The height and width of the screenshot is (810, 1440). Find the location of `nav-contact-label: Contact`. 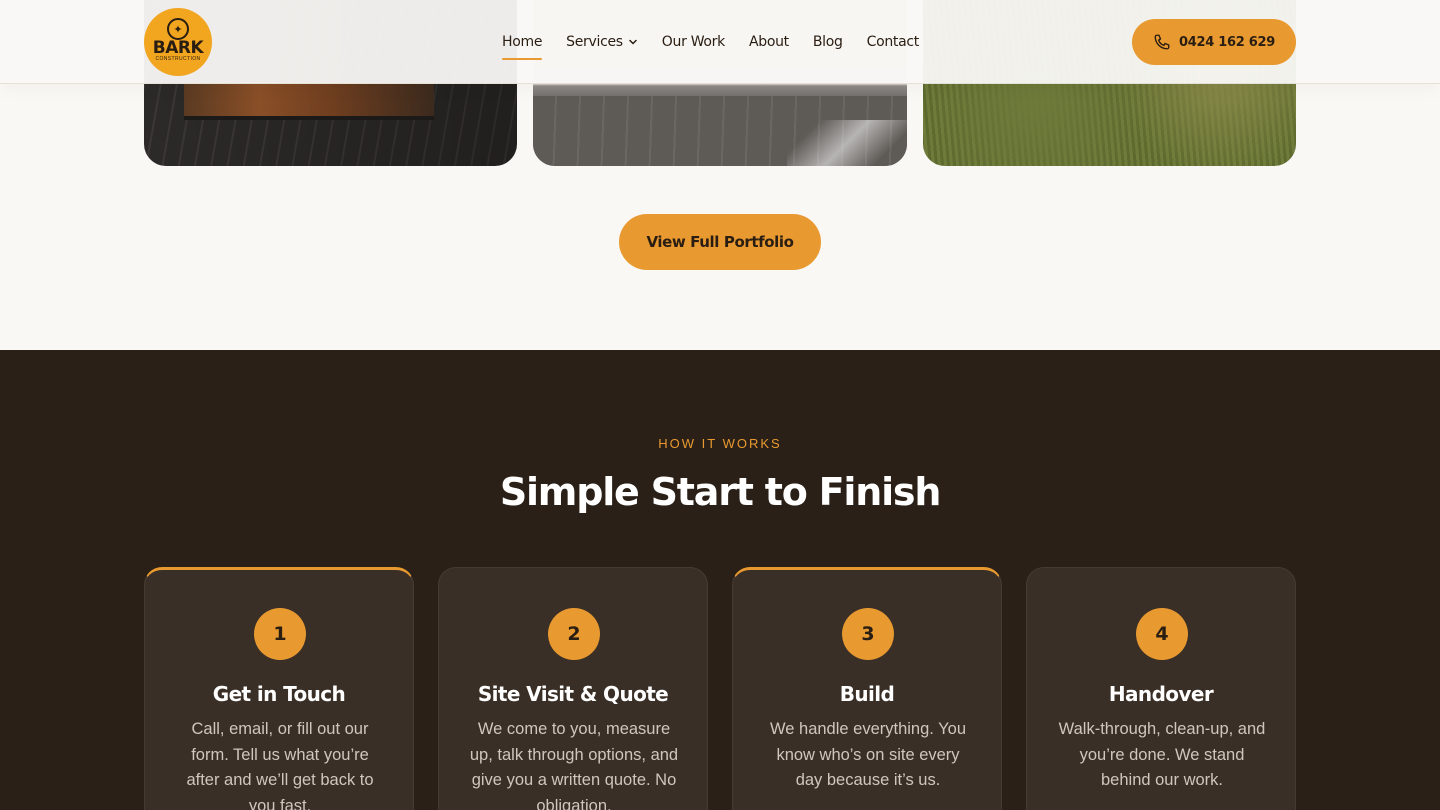

nav-contact-label: Contact is located at coordinates (893, 42).